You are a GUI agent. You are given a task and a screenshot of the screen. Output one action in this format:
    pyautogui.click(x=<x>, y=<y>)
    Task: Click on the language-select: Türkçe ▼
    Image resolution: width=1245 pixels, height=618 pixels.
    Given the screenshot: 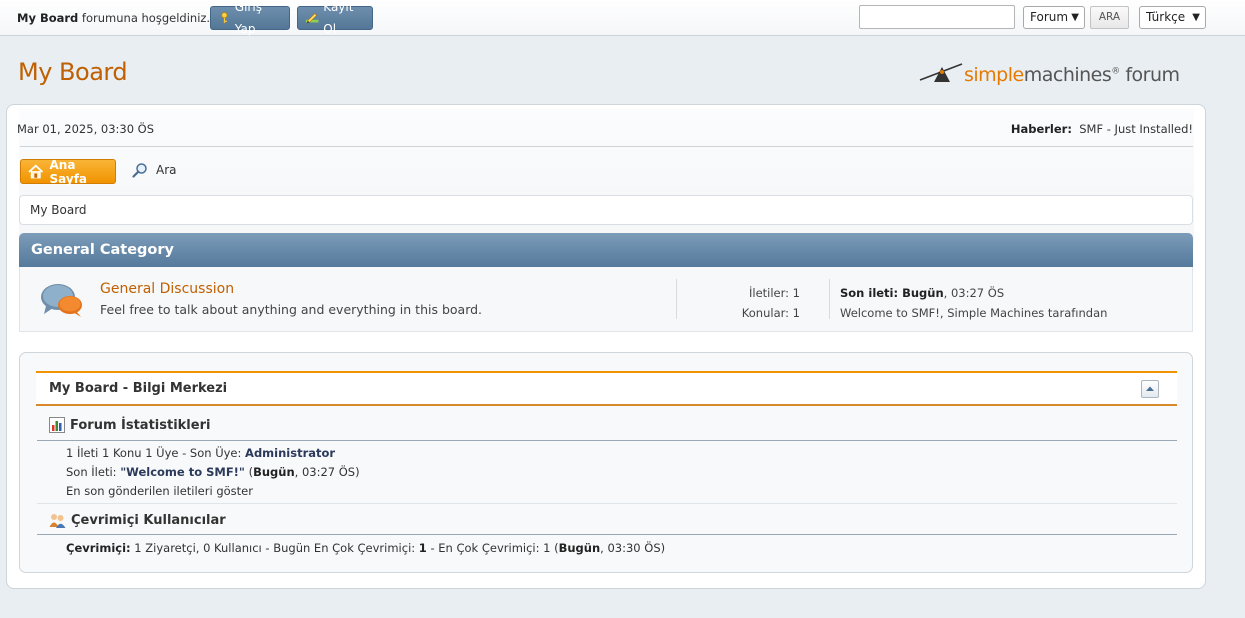 What is the action you would take?
    pyautogui.click(x=1172, y=17)
    